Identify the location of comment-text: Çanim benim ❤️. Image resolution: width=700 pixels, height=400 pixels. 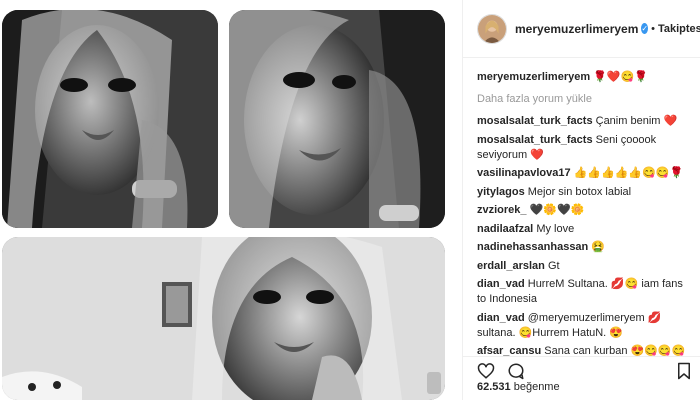
(636, 121).